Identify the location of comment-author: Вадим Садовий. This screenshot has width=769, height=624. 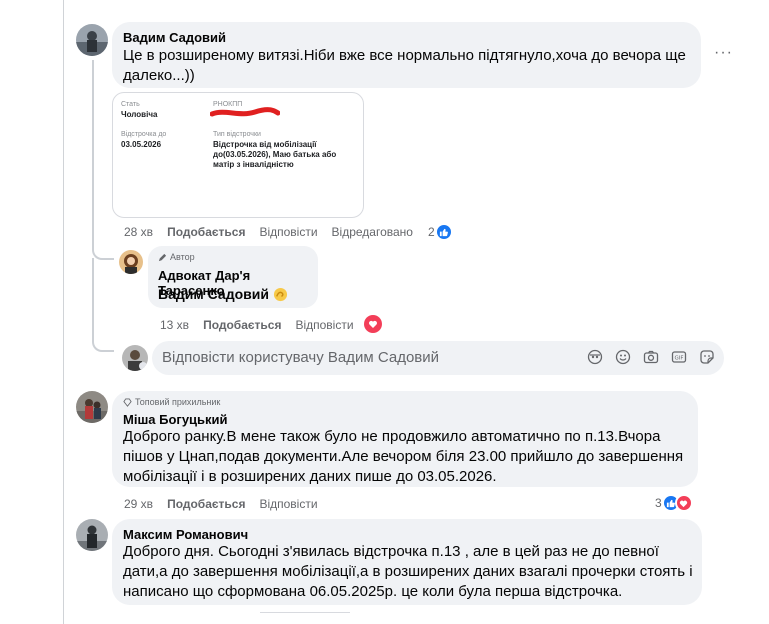
(174, 37).